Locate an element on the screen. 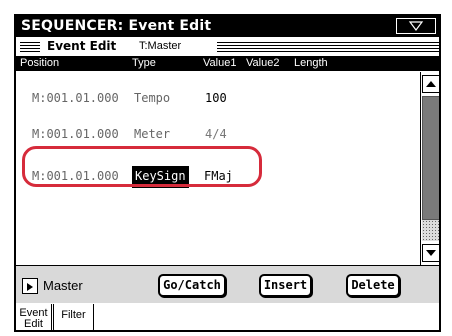 The height and width of the screenshot is (336, 452). event-value1: 100 is located at coordinates (216, 98).